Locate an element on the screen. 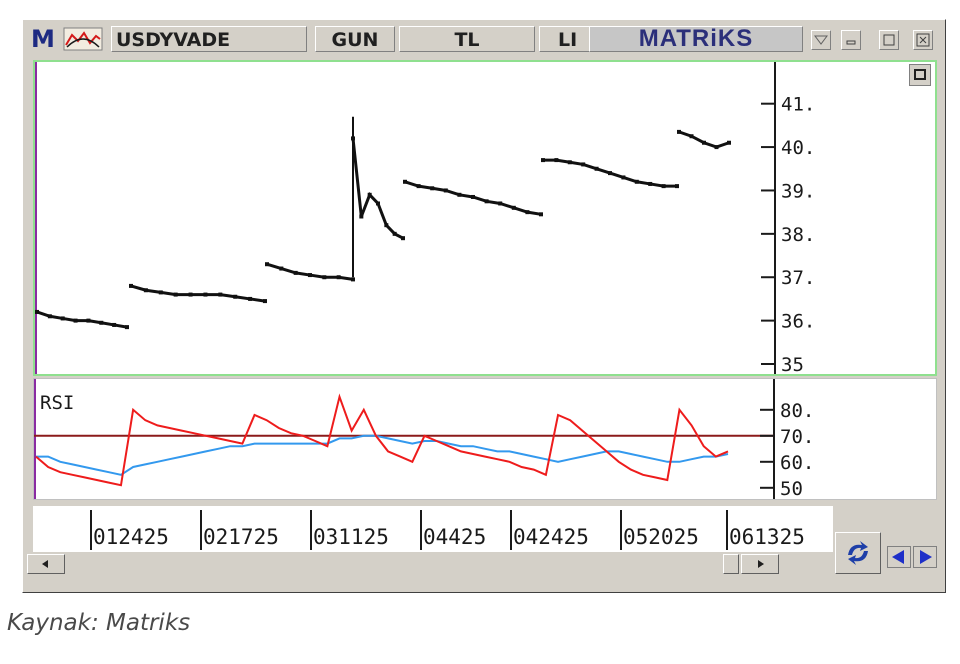 This screenshot has width=960, height=664. price-tick-label: 38. is located at coordinates (798, 235).